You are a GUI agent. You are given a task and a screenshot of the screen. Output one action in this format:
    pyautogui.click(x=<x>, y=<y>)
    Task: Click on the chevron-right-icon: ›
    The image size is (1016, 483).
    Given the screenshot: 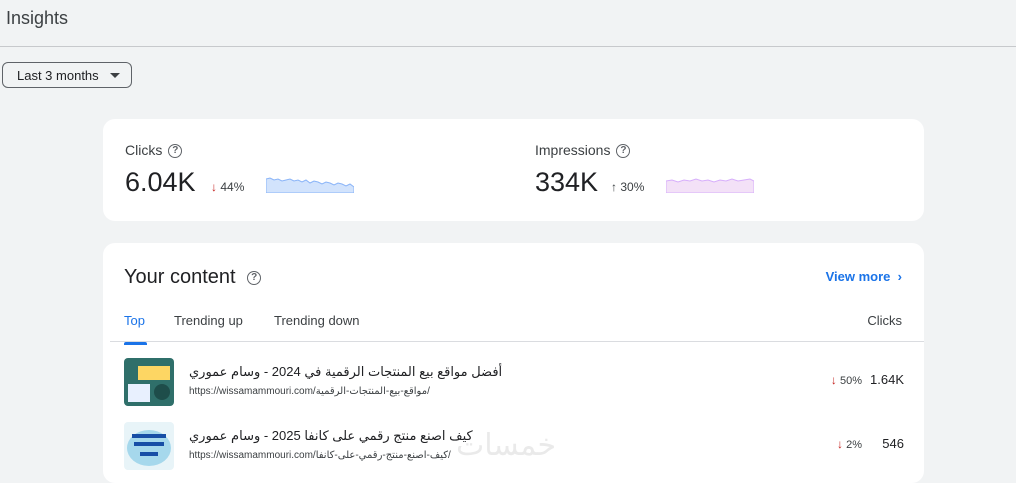 What is the action you would take?
    pyautogui.click(x=898, y=276)
    